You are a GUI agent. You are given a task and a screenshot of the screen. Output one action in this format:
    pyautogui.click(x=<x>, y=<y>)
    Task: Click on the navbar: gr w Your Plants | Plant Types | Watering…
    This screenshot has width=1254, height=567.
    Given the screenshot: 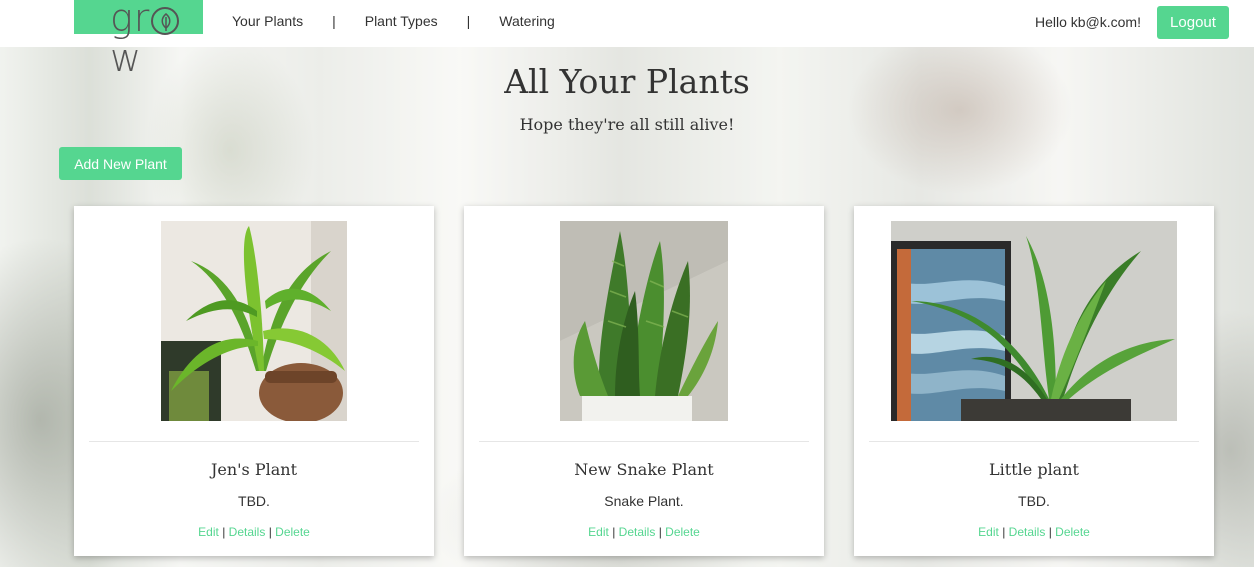 What is the action you would take?
    pyautogui.click(x=627, y=39)
    